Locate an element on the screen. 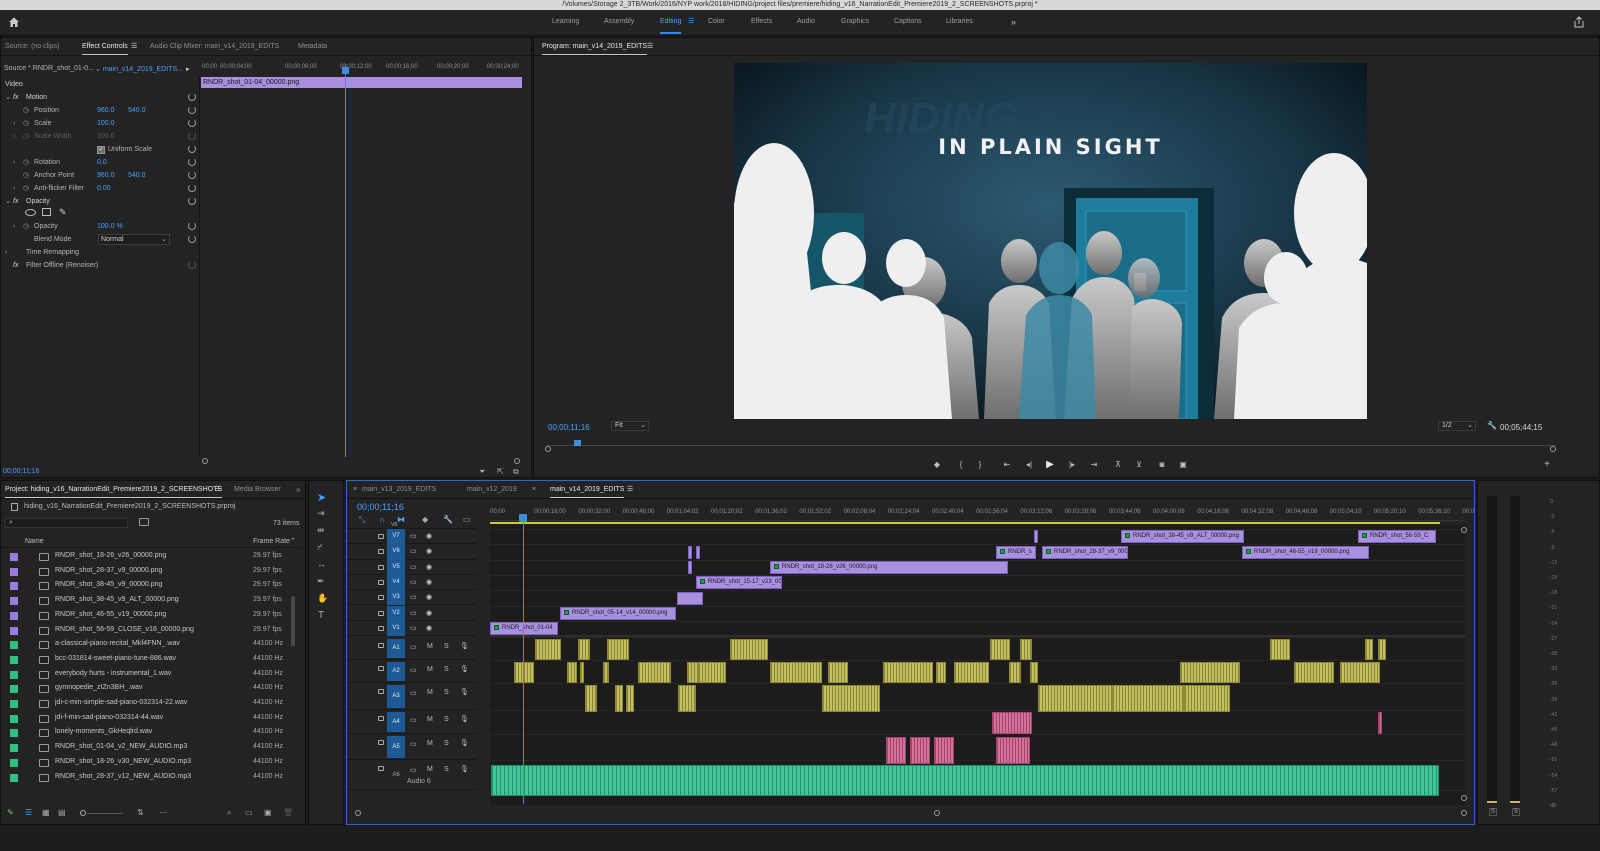 This screenshot has height=851, width=1600. fx-badge: fx is located at coordinates (15, 265).